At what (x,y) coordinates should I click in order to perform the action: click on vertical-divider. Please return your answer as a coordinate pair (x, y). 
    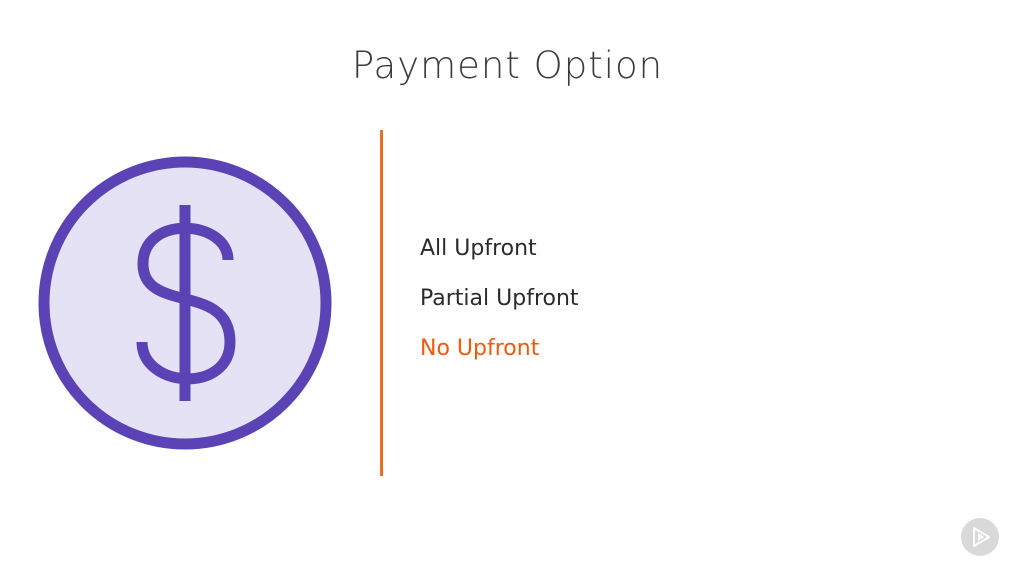
    Looking at the image, I should click on (381, 303).